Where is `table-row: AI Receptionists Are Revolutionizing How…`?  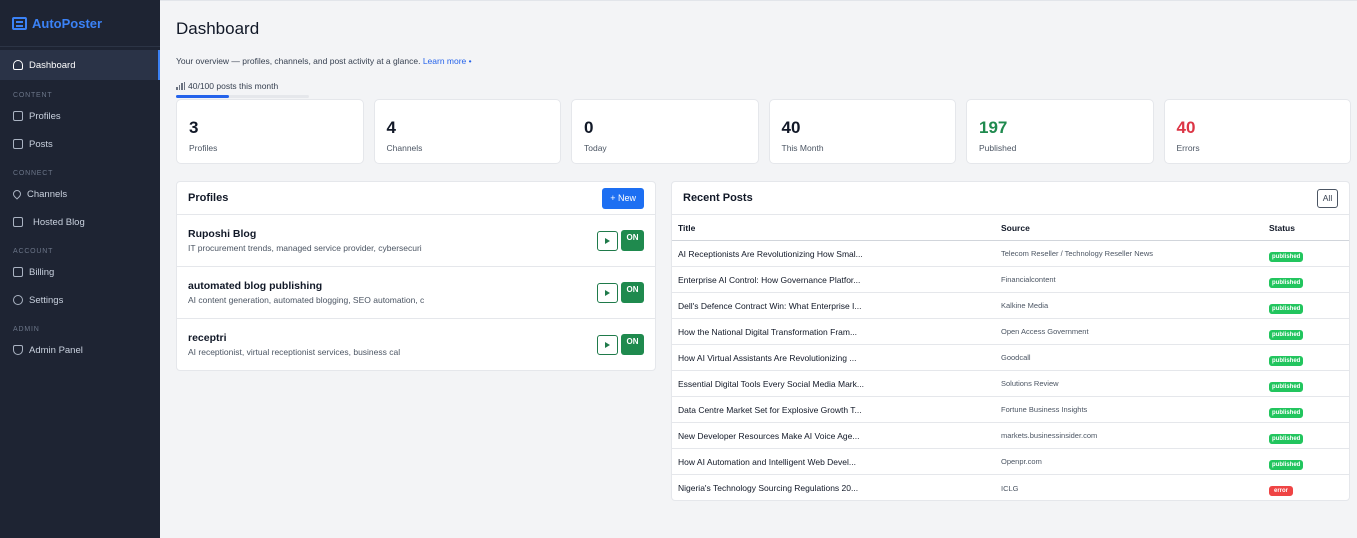 table-row: AI Receptionists Are Revolutionizing How… is located at coordinates (1010, 254).